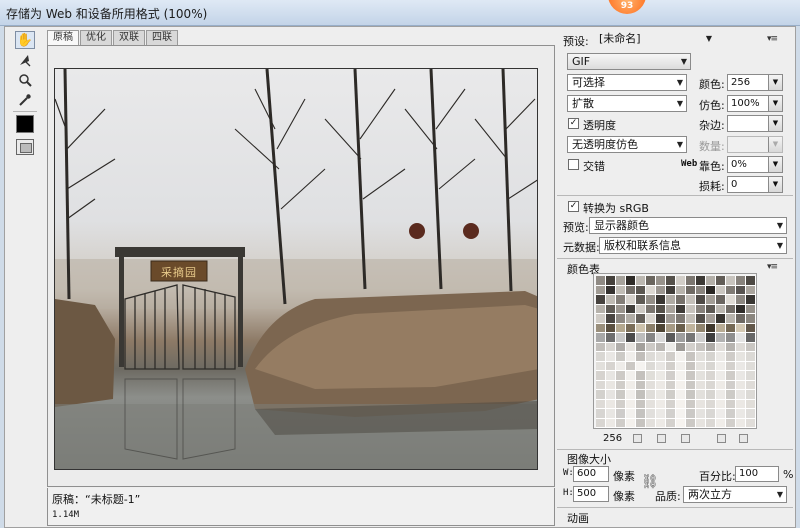  Describe the element at coordinates (755, 103) in the screenshot. I see `dither-field: 100% ▼` at that location.